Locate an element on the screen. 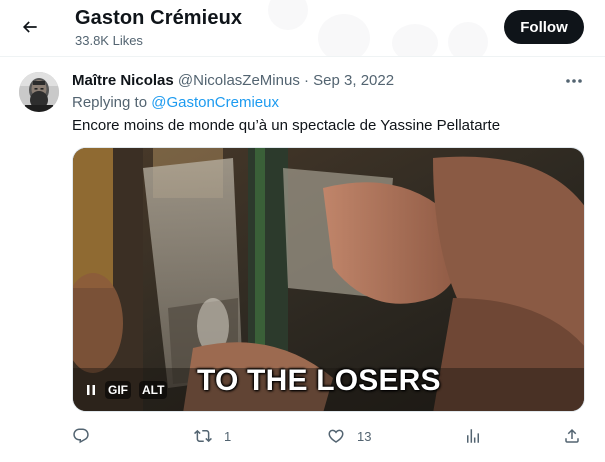 Image resolution: width=605 pixels, height=462 pixels. back-button is located at coordinates (30, 27).